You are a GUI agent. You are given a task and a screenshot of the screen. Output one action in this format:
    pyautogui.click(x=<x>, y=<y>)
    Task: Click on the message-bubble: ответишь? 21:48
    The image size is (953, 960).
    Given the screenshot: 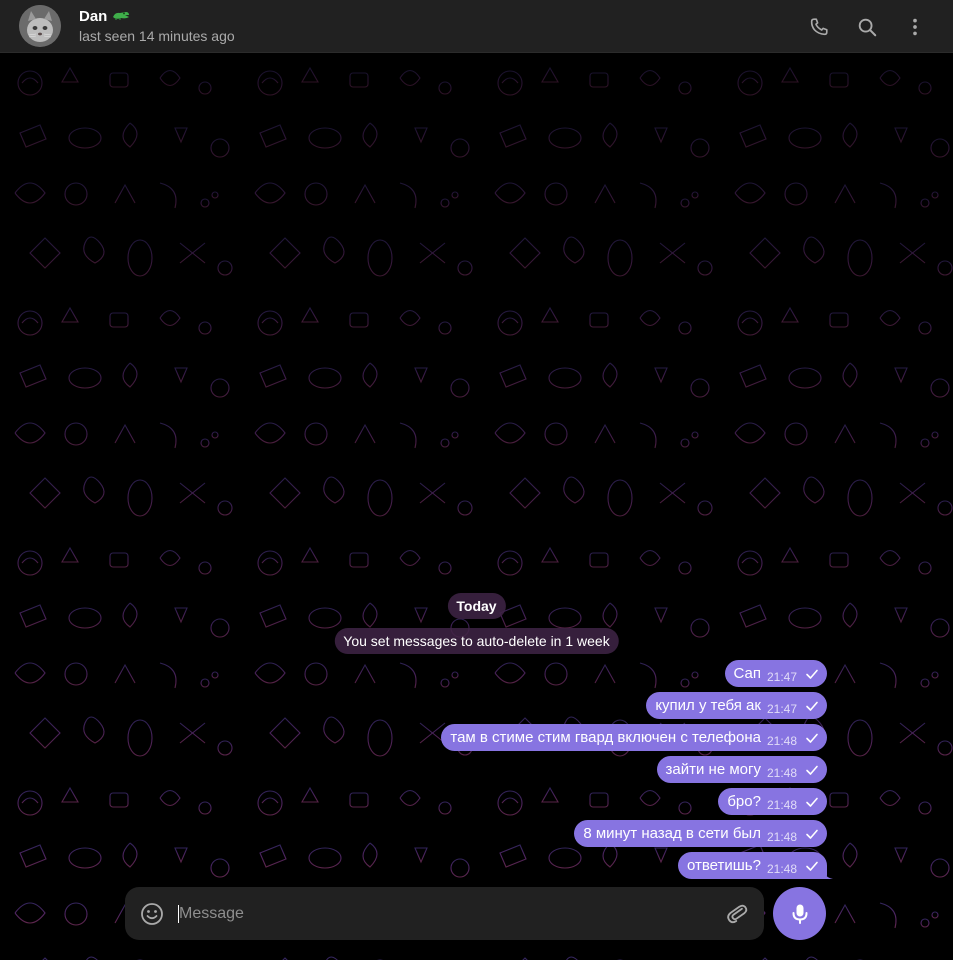 What is the action you would take?
    pyautogui.click(x=755, y=865)
    